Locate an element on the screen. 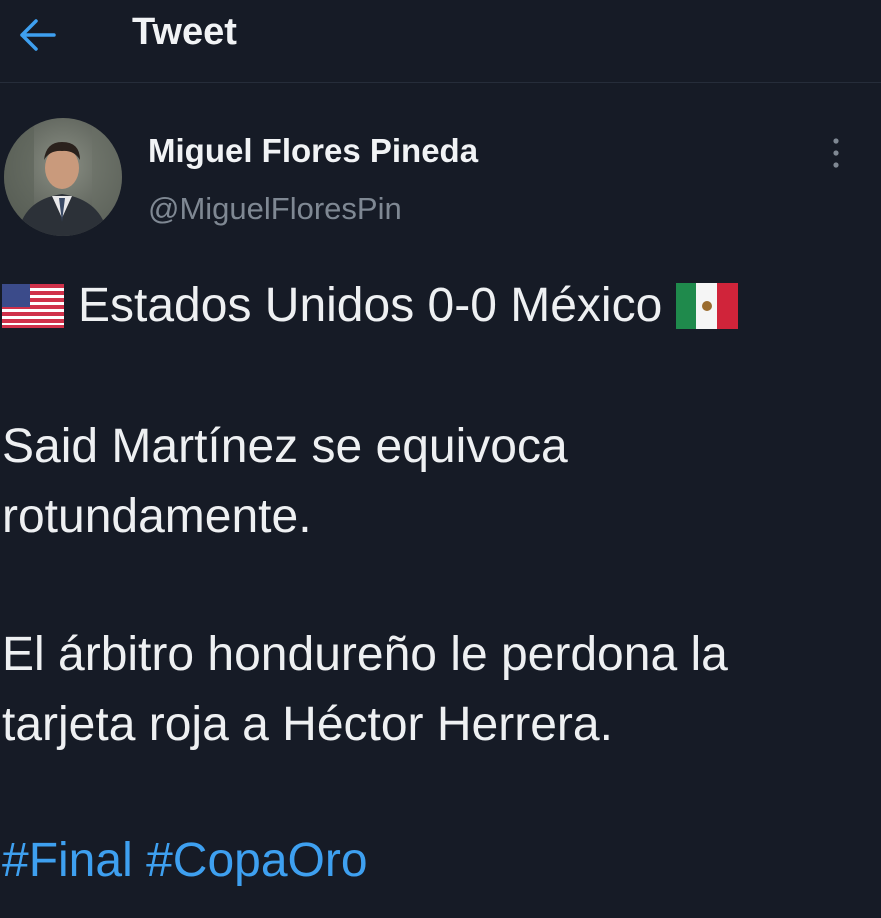 The image size is (881, 918). avatar-image is located at coordinates (63, 177).